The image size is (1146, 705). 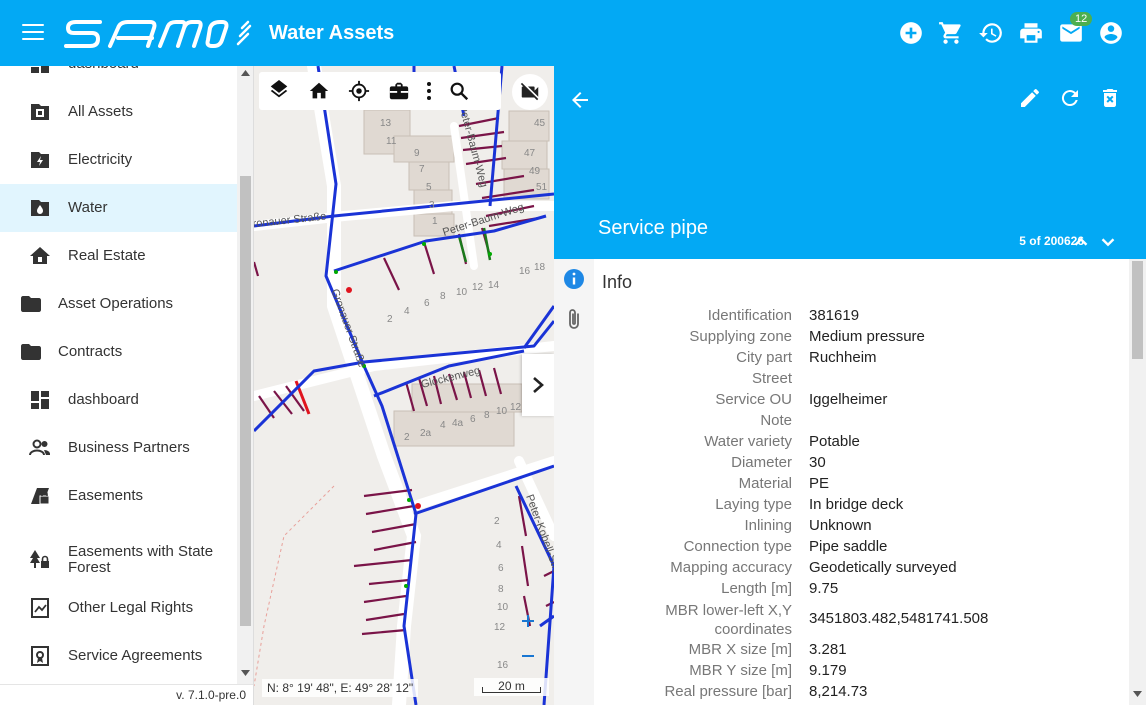 What do you see at coordinates (617, 282) in the screenshot?
I see `section-title: Info` at bounding box center [617, 282].